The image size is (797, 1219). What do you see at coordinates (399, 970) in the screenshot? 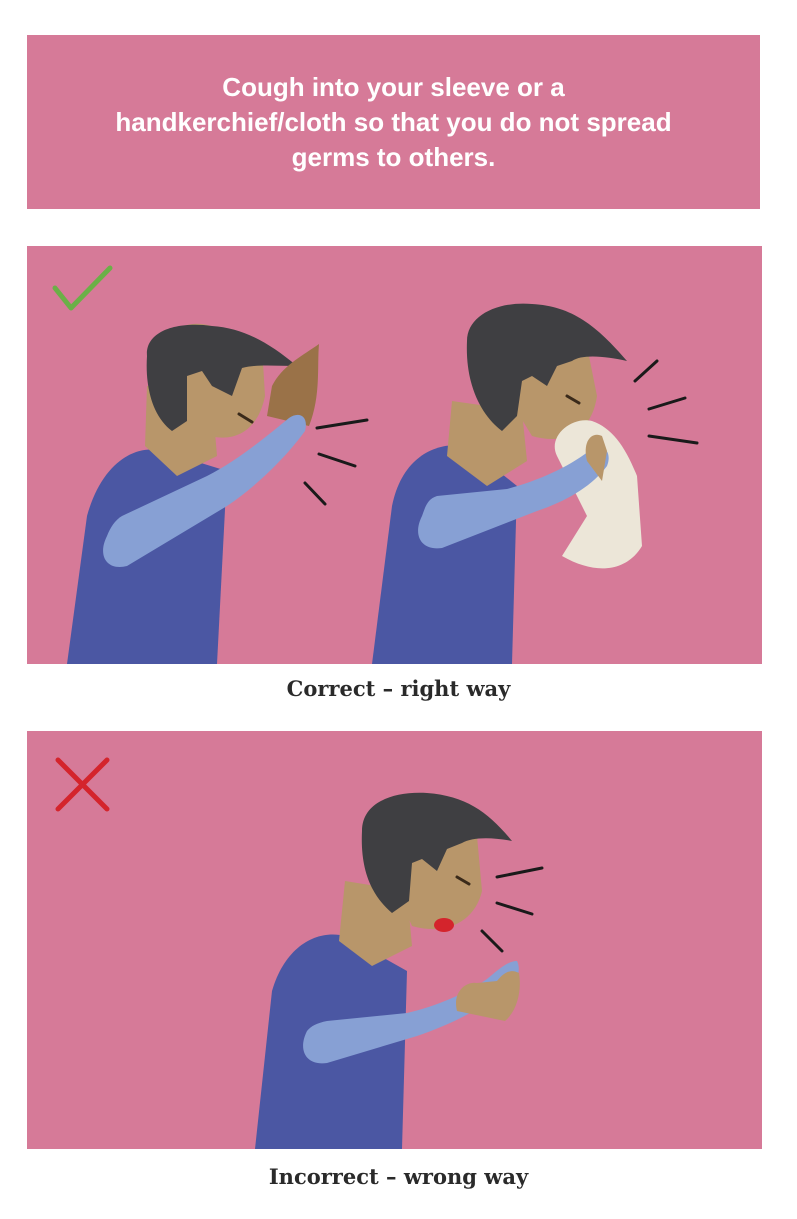
I see `person-coughing-openly` at bounding box center [399, 970].